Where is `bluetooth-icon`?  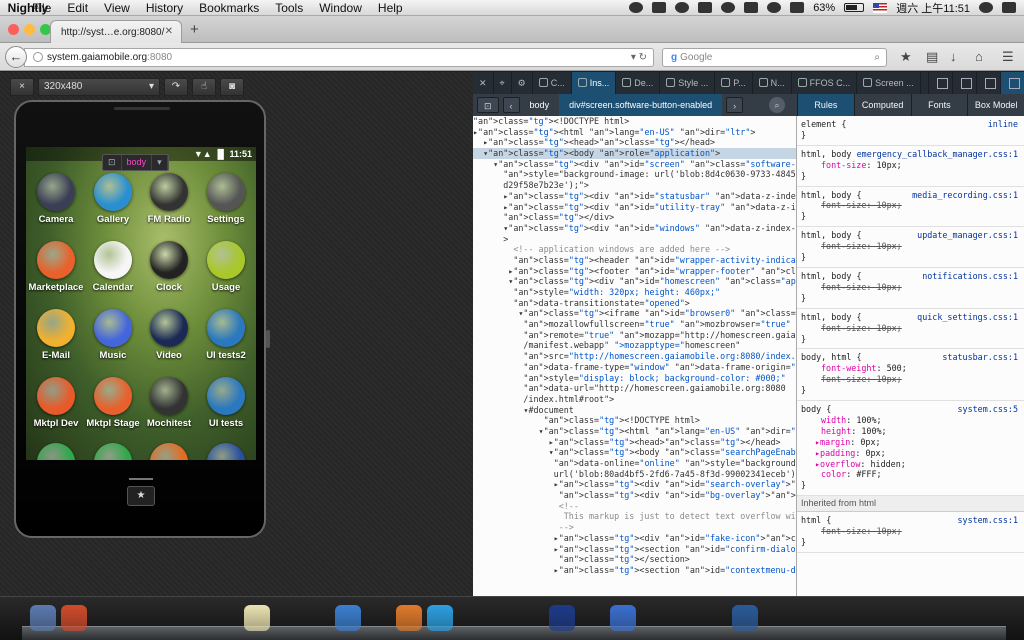
bluetooth-icon is located at coordinates (728, 7).